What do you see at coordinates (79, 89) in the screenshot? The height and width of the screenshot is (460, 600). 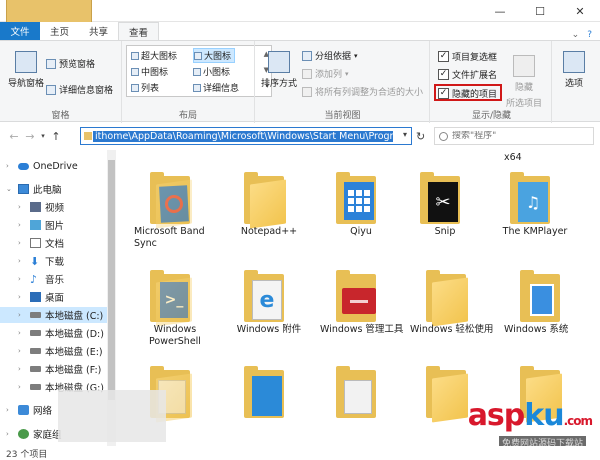 I see `details-pane-button: 详细信息窗格` at bounding box center [79, 89].